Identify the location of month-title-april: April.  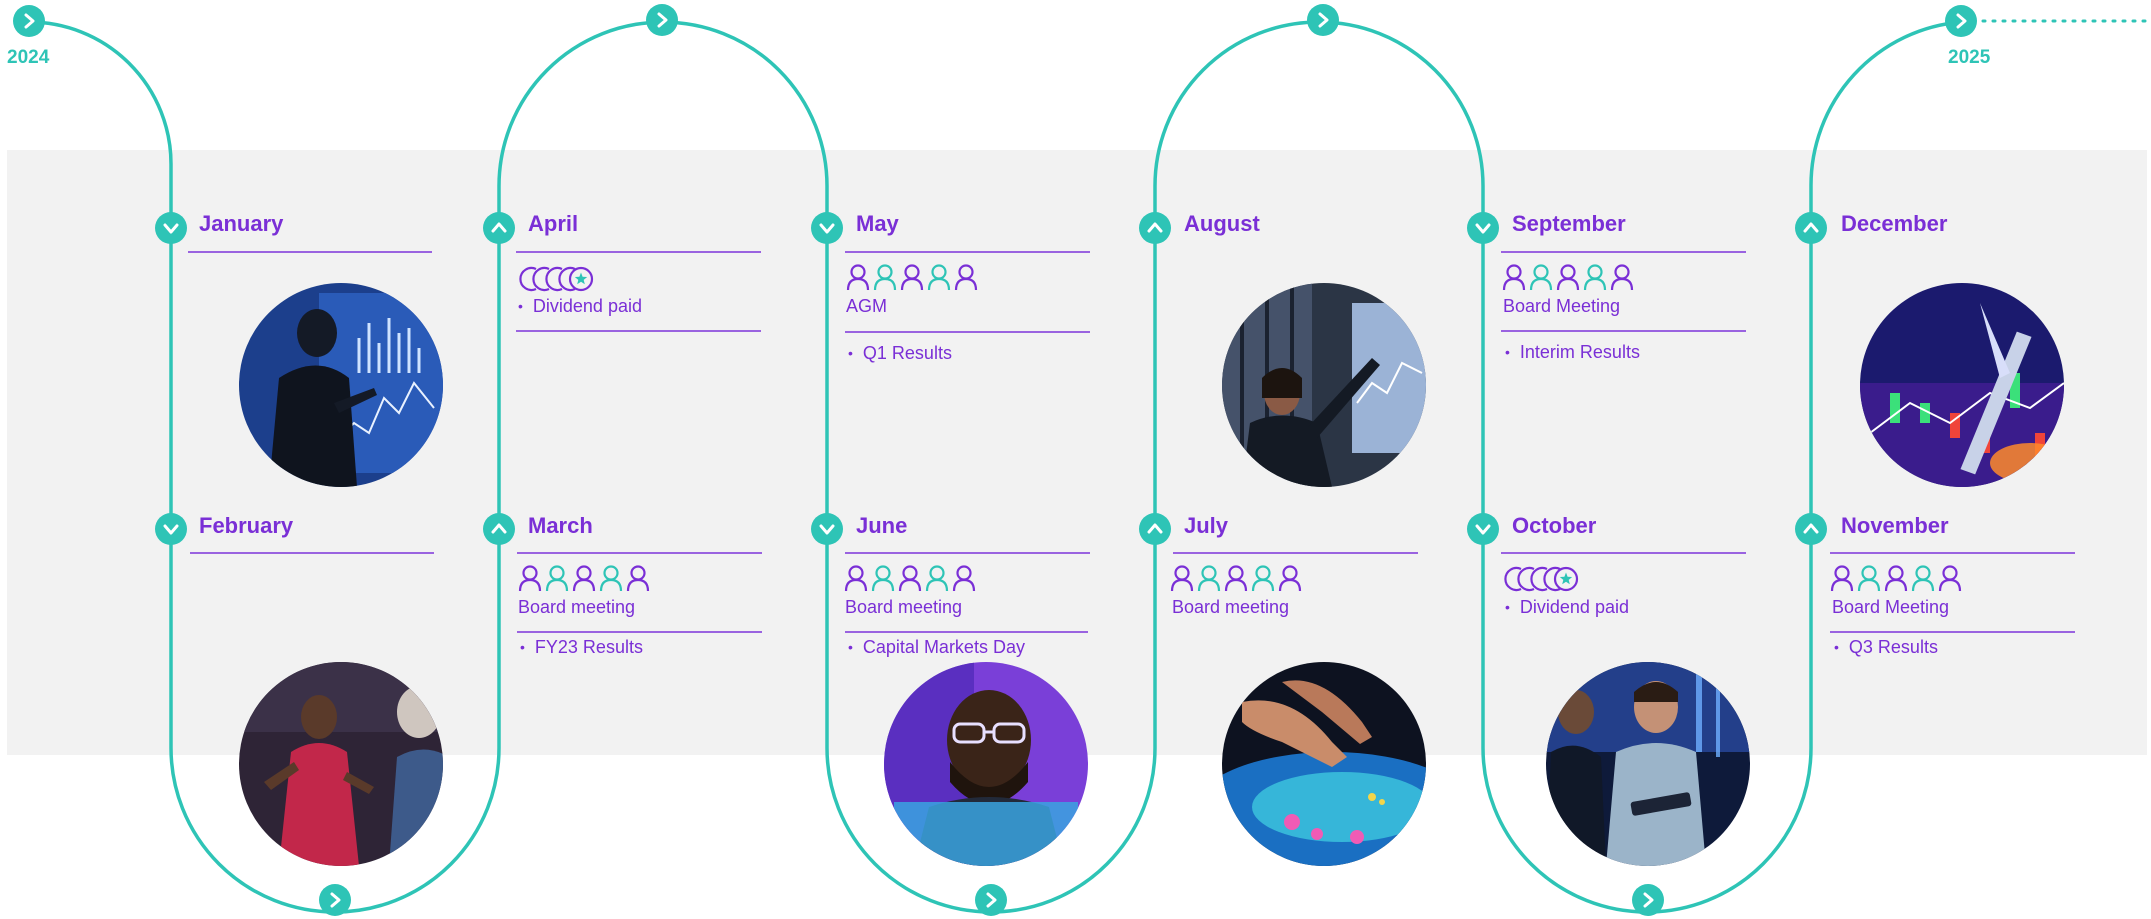
(553, 223).